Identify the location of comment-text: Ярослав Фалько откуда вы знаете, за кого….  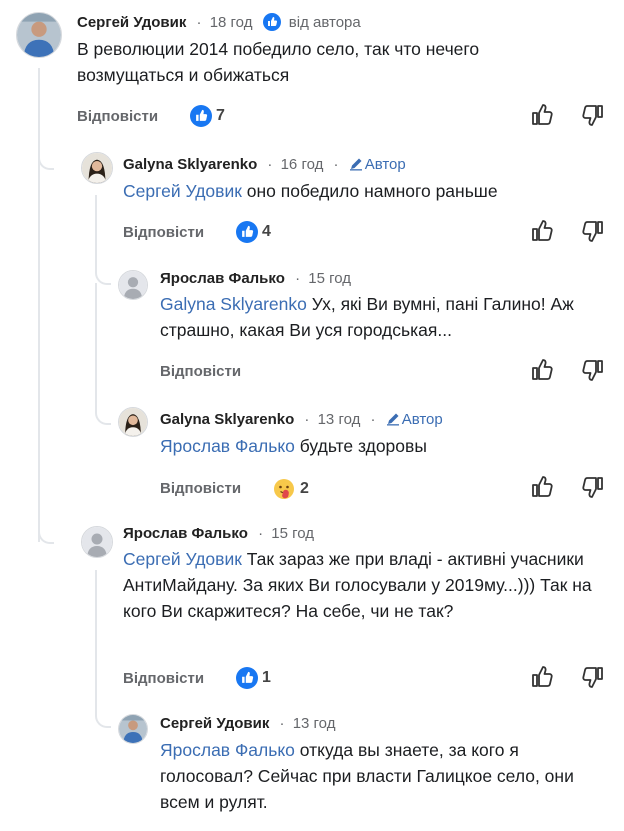
(367, 776).